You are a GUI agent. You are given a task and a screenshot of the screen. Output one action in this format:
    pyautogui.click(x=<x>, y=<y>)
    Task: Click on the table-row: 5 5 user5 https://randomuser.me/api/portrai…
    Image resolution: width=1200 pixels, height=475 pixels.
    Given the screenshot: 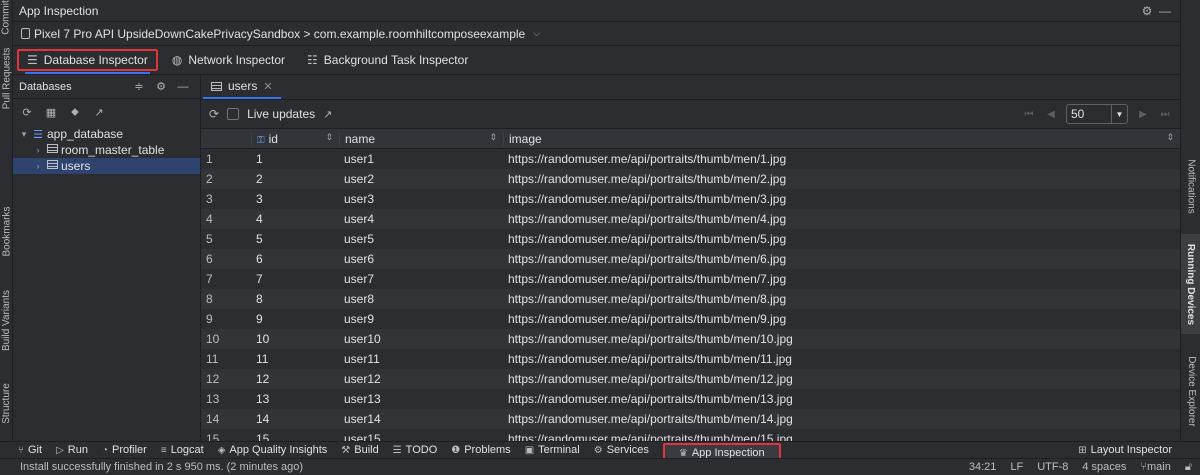 What is the action you would take?
    pyautogui.click(x=690, y=239)
    